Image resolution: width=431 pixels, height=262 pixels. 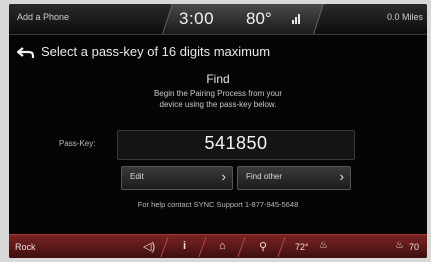 I want to click on top-bar: Add a Phone 3:00 80° 0.0 Miles, so click(x=218, y=19).